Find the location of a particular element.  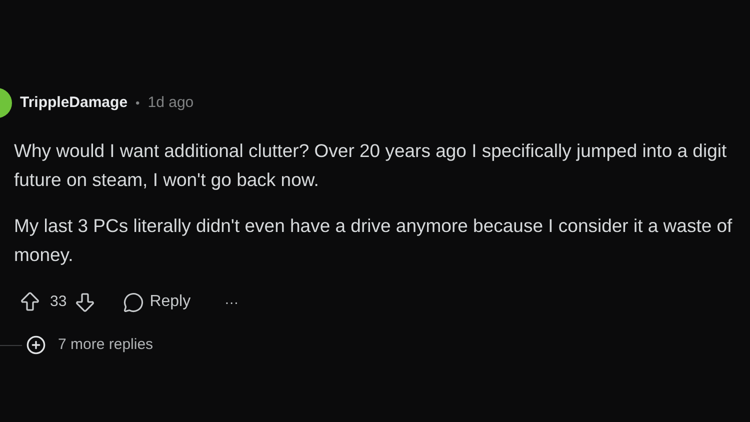

vote-count: 33 is located at coordinates (58, 302).